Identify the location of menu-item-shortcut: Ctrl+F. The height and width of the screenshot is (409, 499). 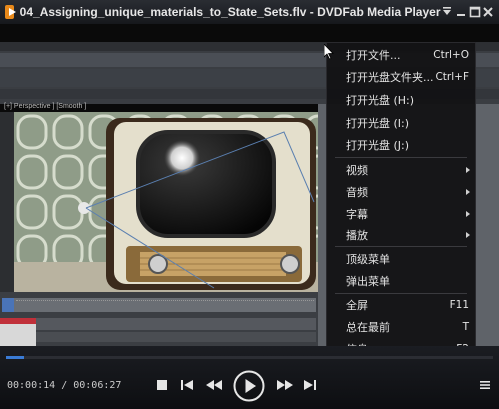
(452, 77).